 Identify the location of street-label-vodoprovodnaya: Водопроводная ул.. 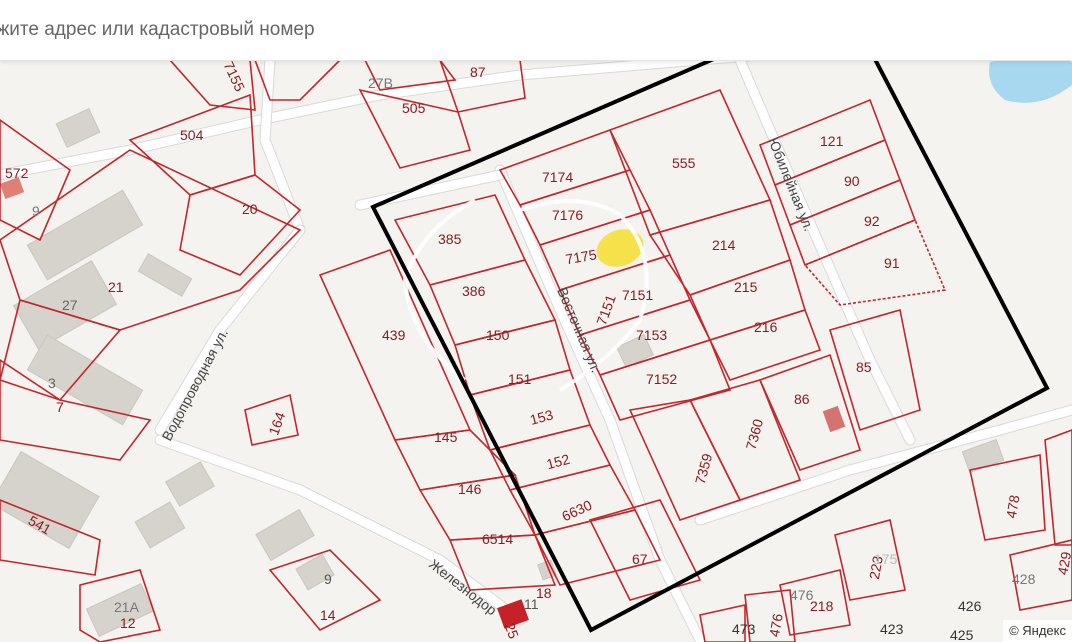
(195, 385).